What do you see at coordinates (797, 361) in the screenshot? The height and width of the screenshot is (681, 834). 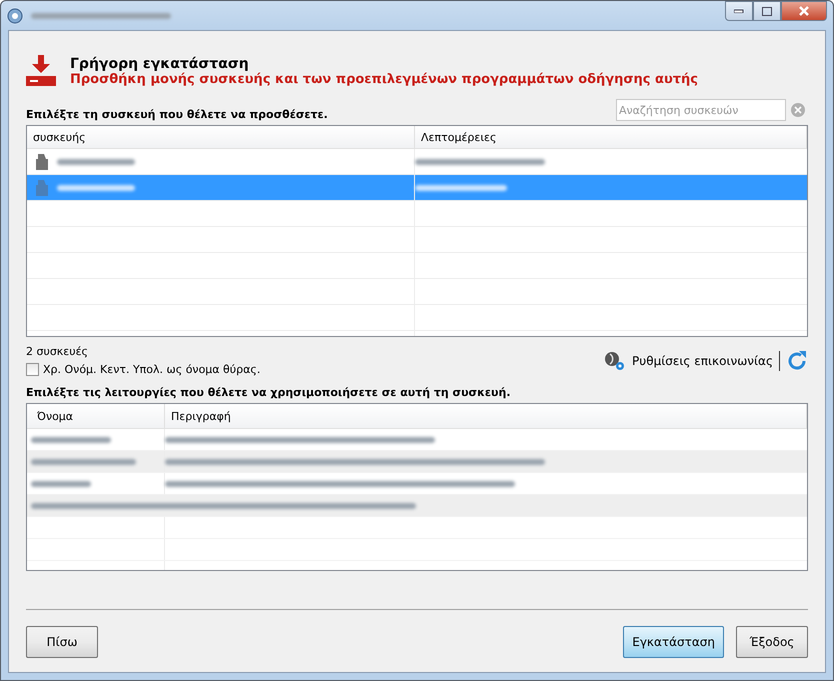 I see `refresh-icon` at bounding box center [797, 361].